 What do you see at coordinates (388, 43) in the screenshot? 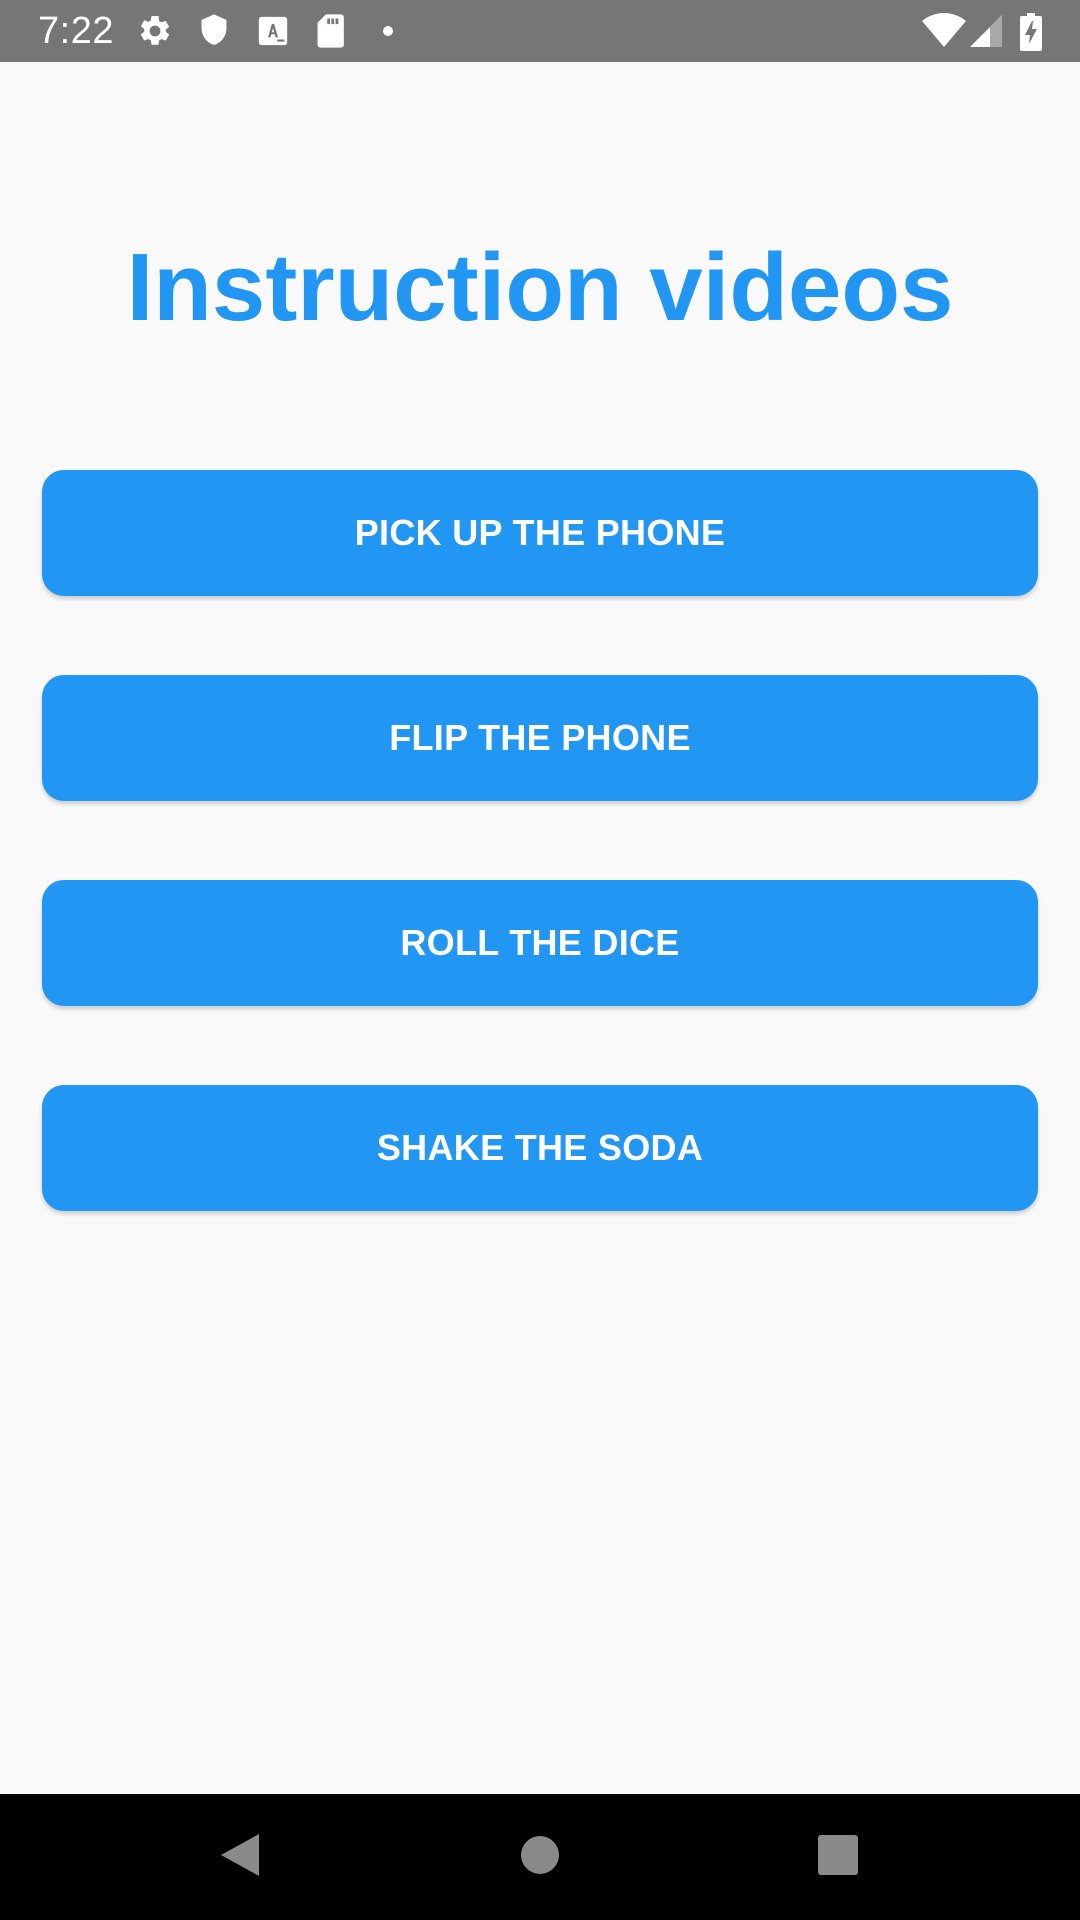
I see `dot-icon` at bounding box center [388, 43].